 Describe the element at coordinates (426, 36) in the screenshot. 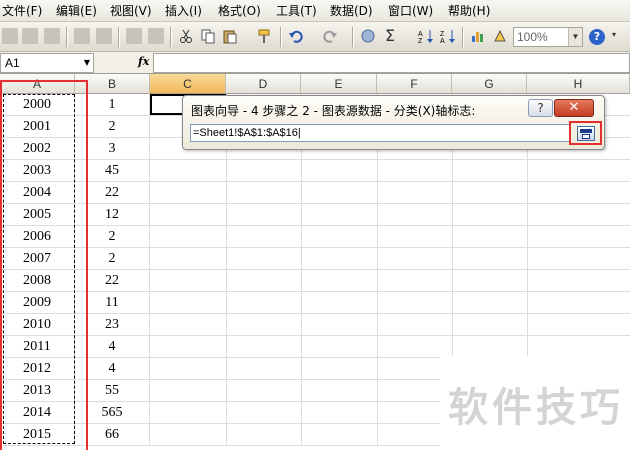

I see `sort-ascending-icon: AZ` at that location.